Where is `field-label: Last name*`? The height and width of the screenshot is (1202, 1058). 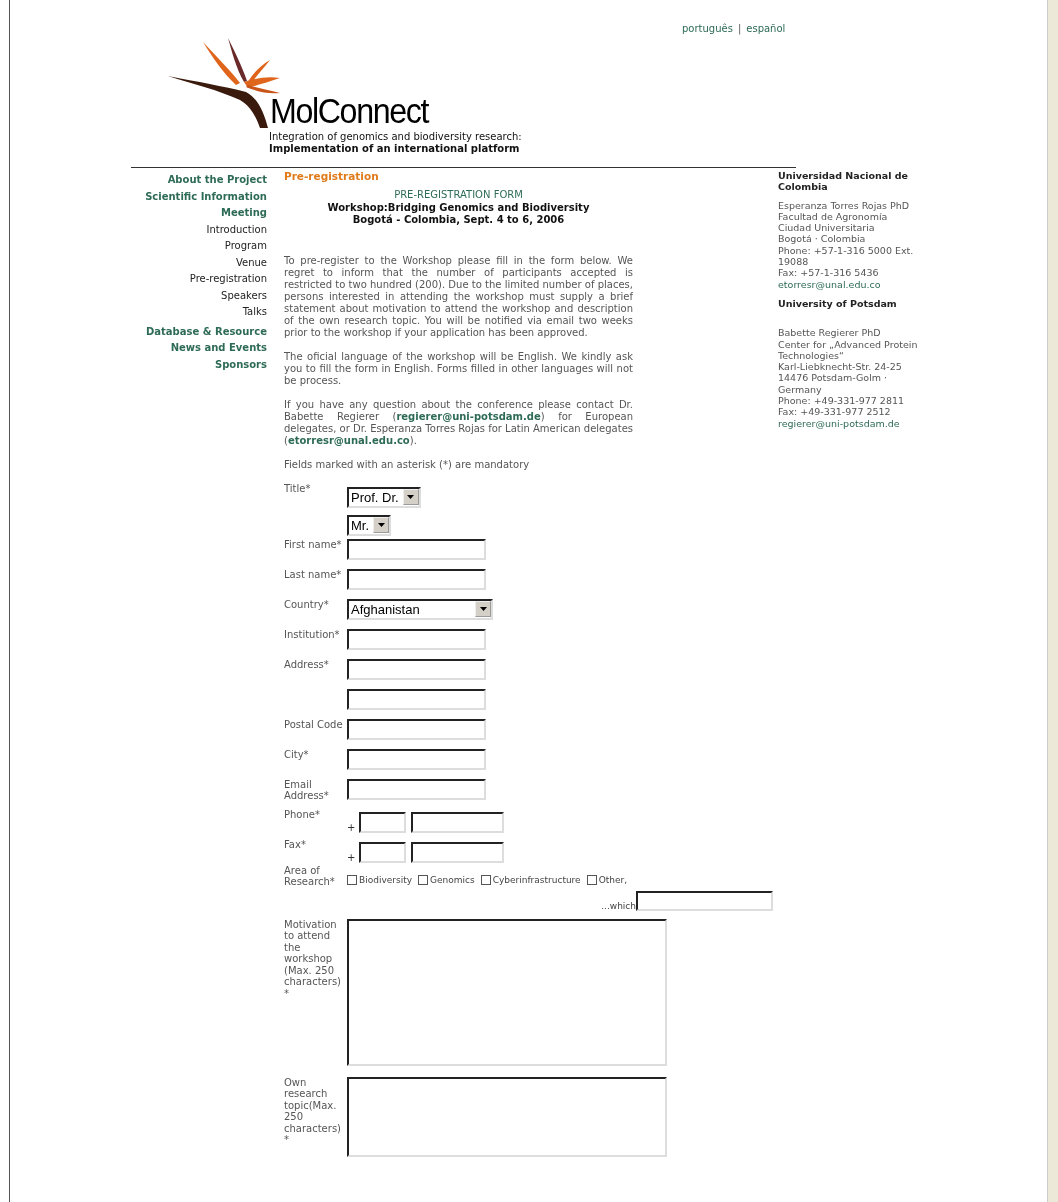
field-label: Last name* is located at coordinates (313, 574).